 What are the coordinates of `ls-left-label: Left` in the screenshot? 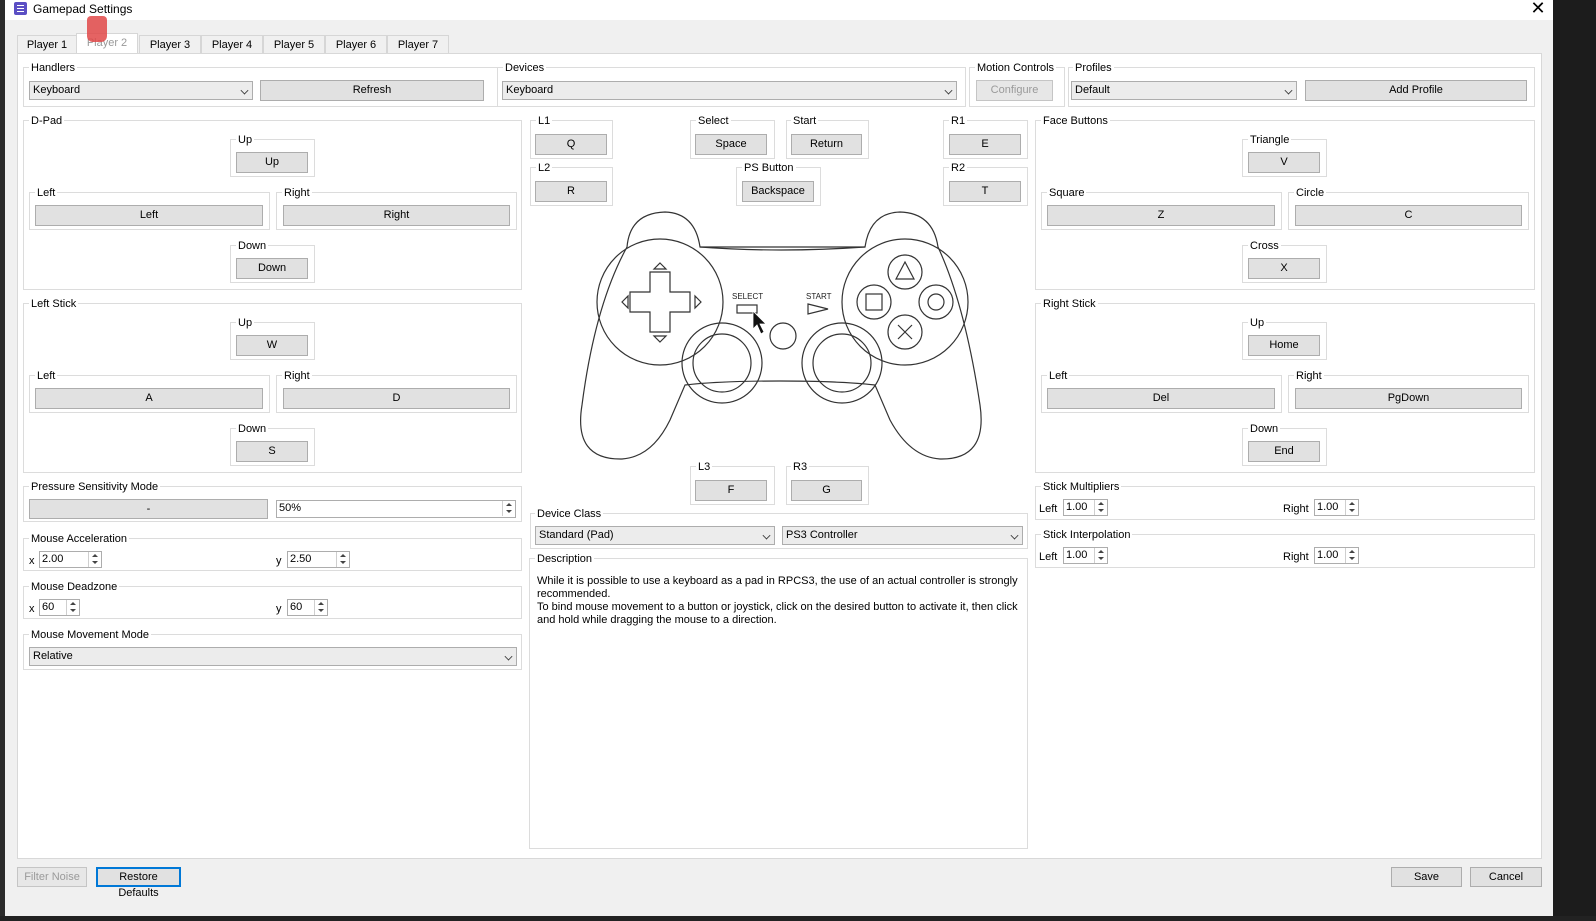 It's located at (46, 376).